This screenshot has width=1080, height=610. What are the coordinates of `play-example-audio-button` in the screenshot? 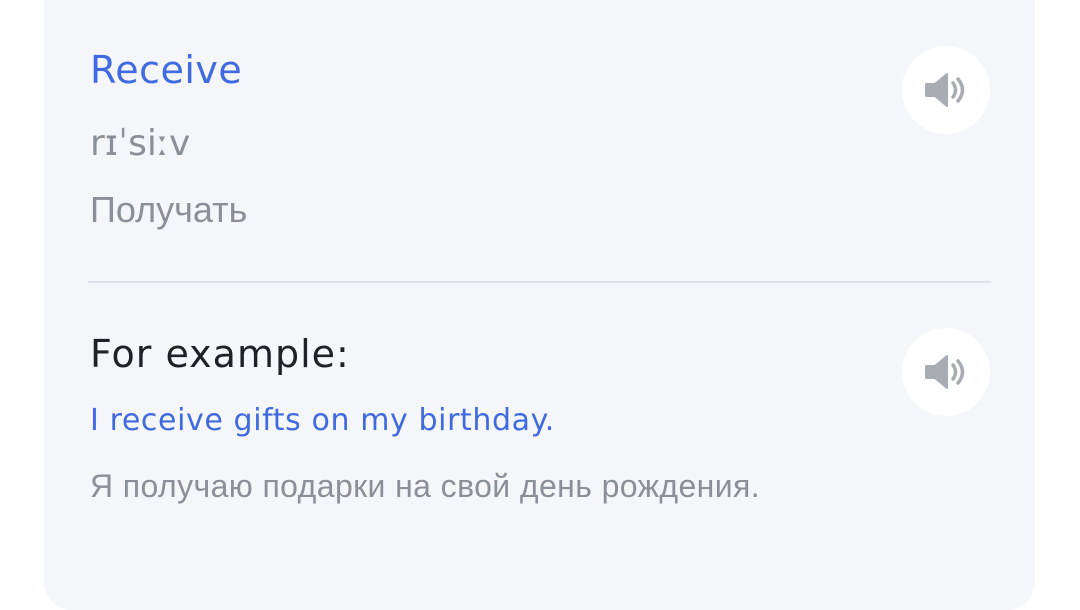 It's located at (946, 372).